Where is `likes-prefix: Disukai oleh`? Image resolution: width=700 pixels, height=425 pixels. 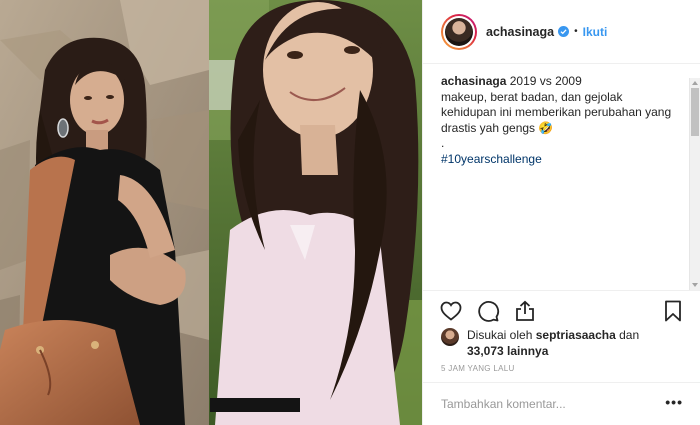 likes-prefix: Disukai oleh is located at coordinates (500, 335).